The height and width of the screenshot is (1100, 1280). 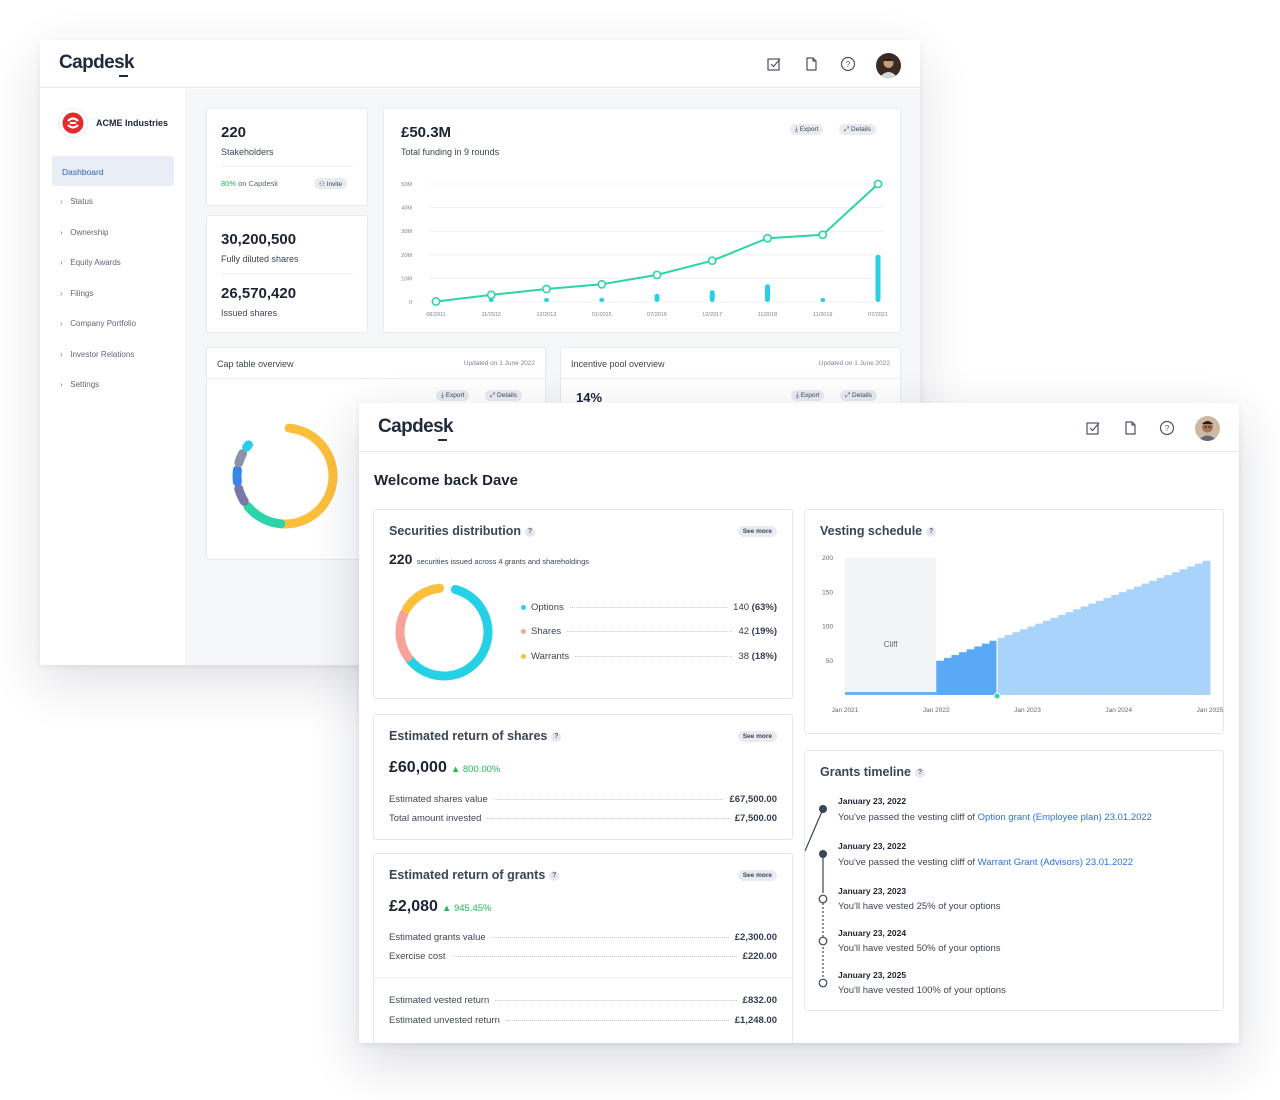 I want to click on sidebar-item-ownership: › Ownership, so click(x=84, y=232).